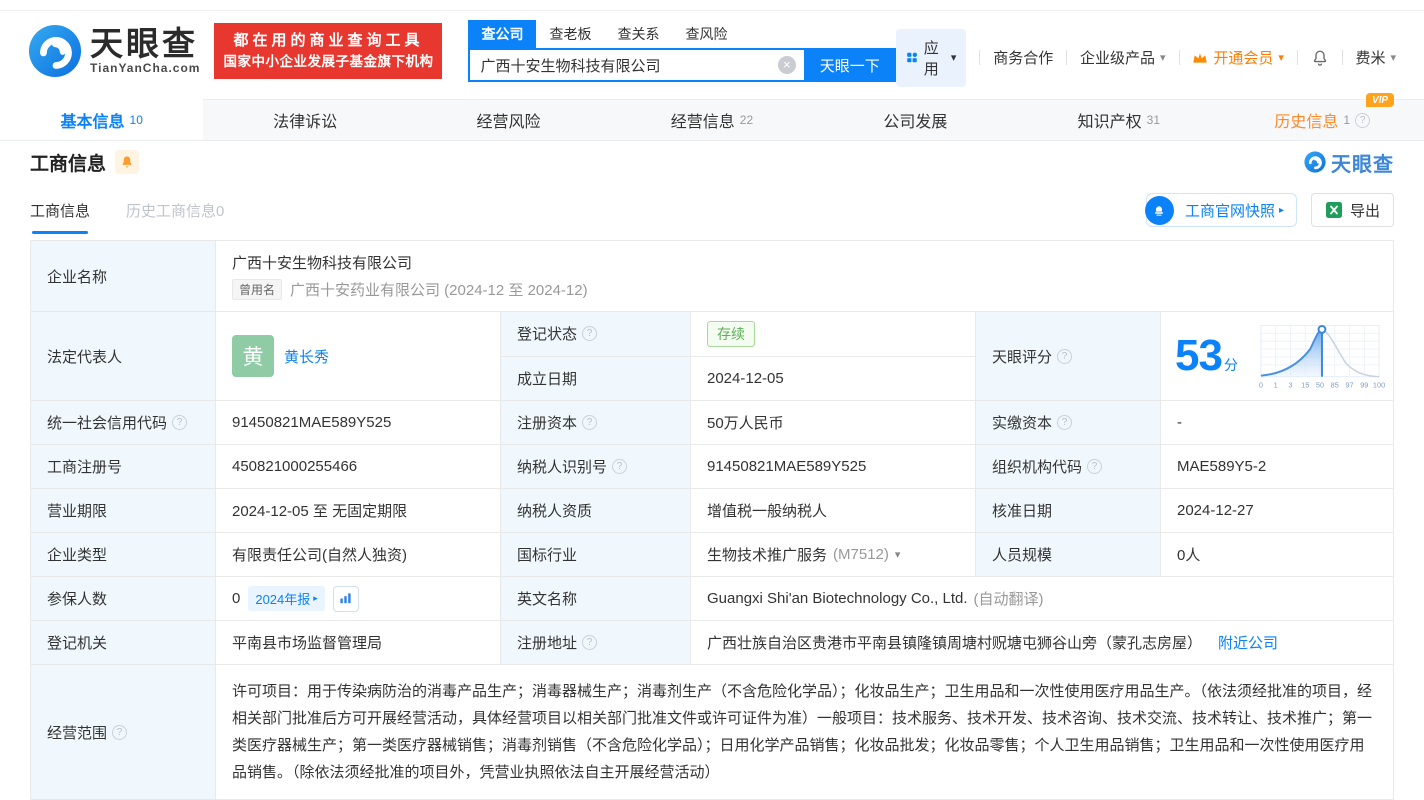 The image size is (1424, 800). Describe the element at coordinates (77, 733) in the screenshot. I see `scope-label: 经营范围` at that location.